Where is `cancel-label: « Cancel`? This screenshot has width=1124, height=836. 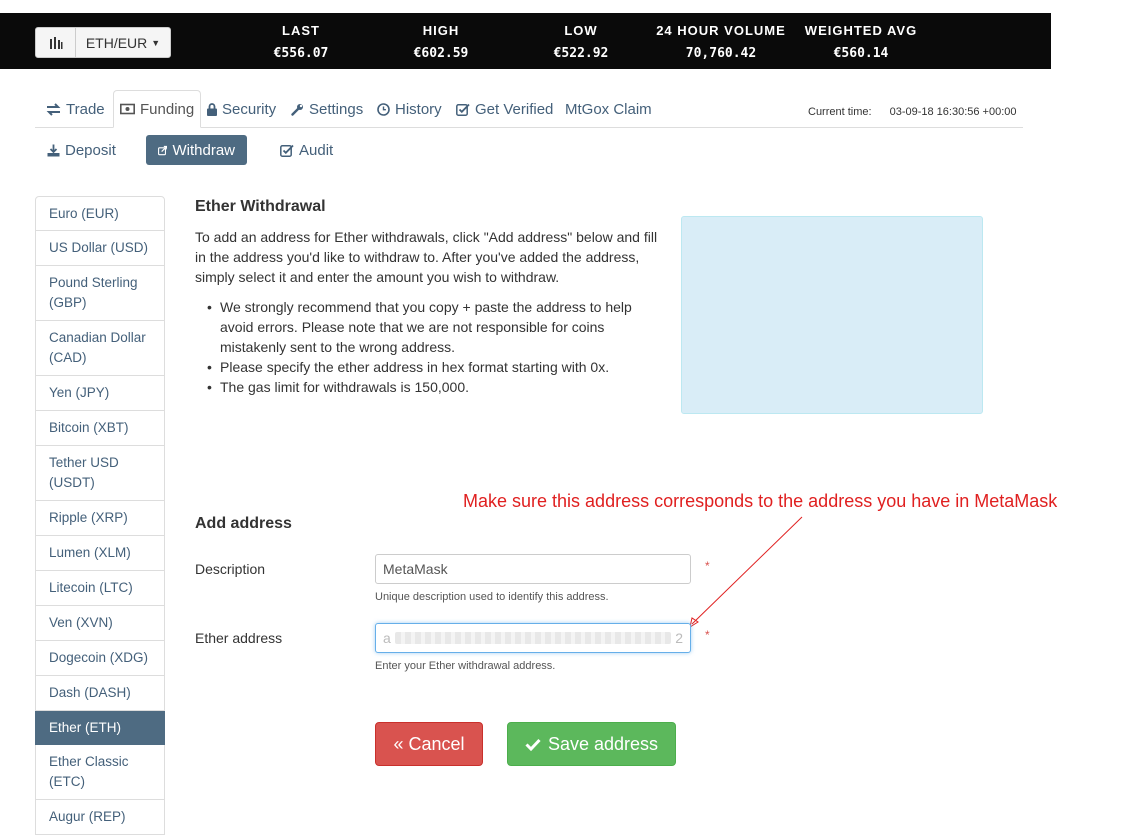 cancel-label: « Cancel is located at coordinates (429, 743).